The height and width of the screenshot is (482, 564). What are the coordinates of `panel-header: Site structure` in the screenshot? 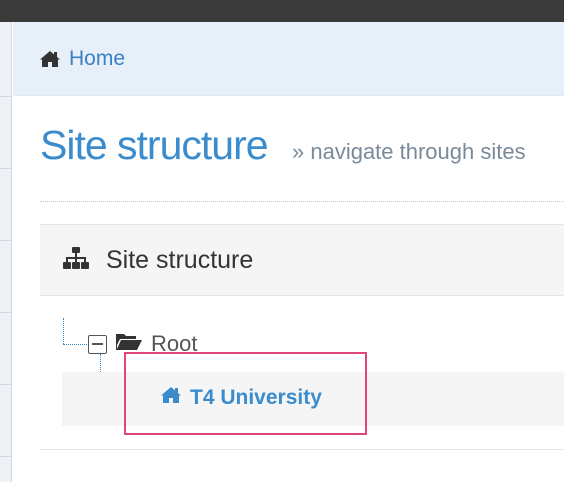 It's located at (302, 260).